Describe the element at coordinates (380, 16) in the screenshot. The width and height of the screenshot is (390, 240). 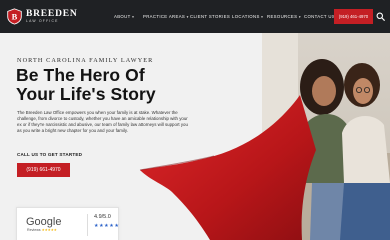
I see `search-icon` at that location.